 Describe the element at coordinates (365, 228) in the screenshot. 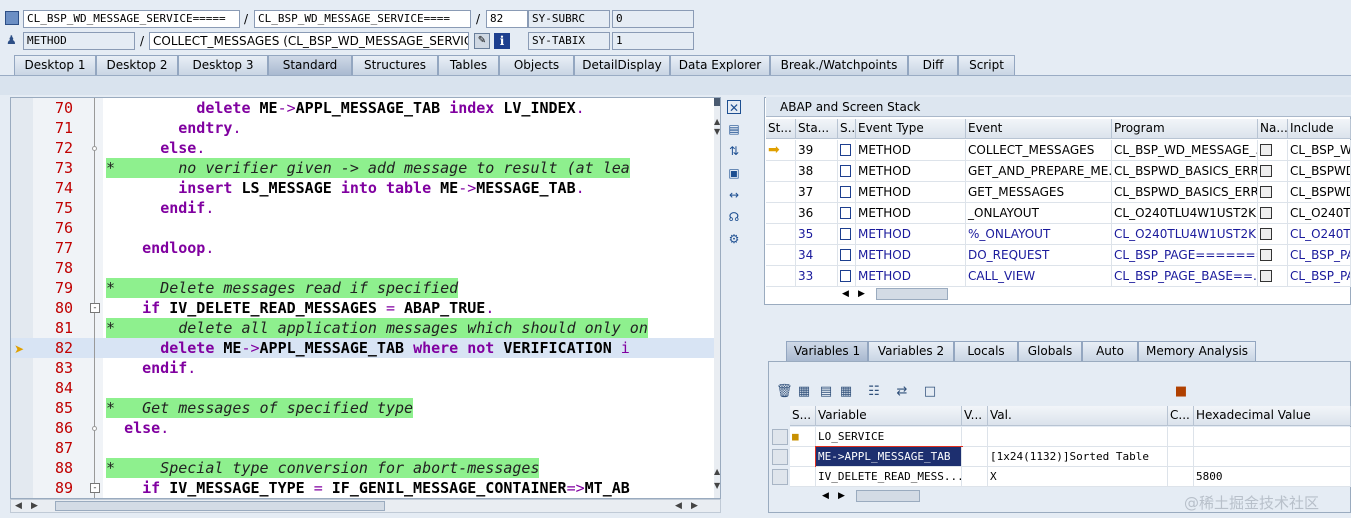

I see `code-line: 76` at that location.